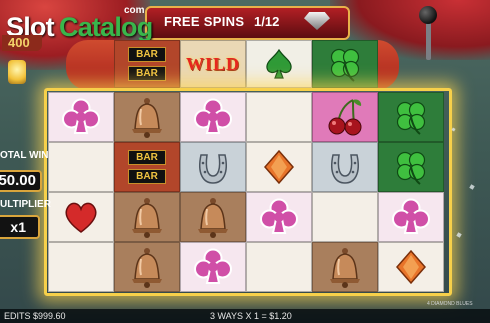 Image resolution: width=490 pixels, height=323 pixels. What do you see at coordinates (345, 117) in the screenshot?
I see `reel-cell-cherry-symbol` at bounding box center [345, 117].